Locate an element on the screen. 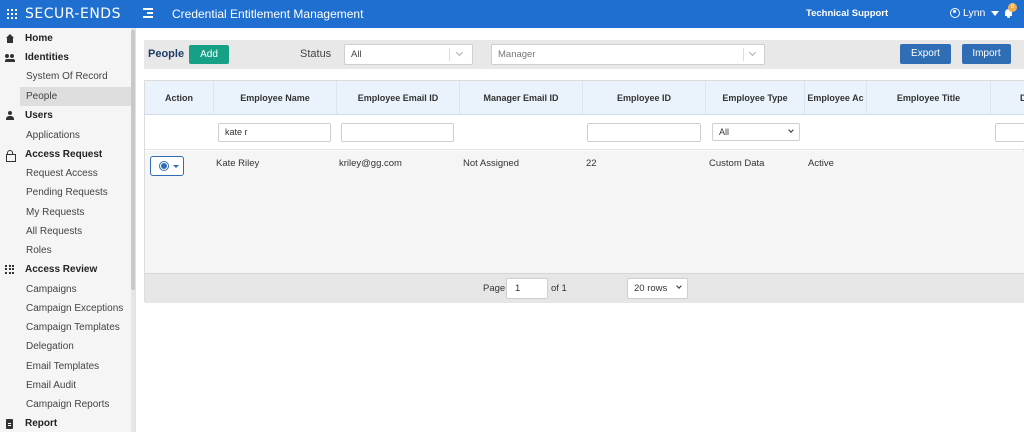 This screenshot has width=1024, height=432. sidebar-item-email-templates: Email Templates is located at coordinates (66, 366).